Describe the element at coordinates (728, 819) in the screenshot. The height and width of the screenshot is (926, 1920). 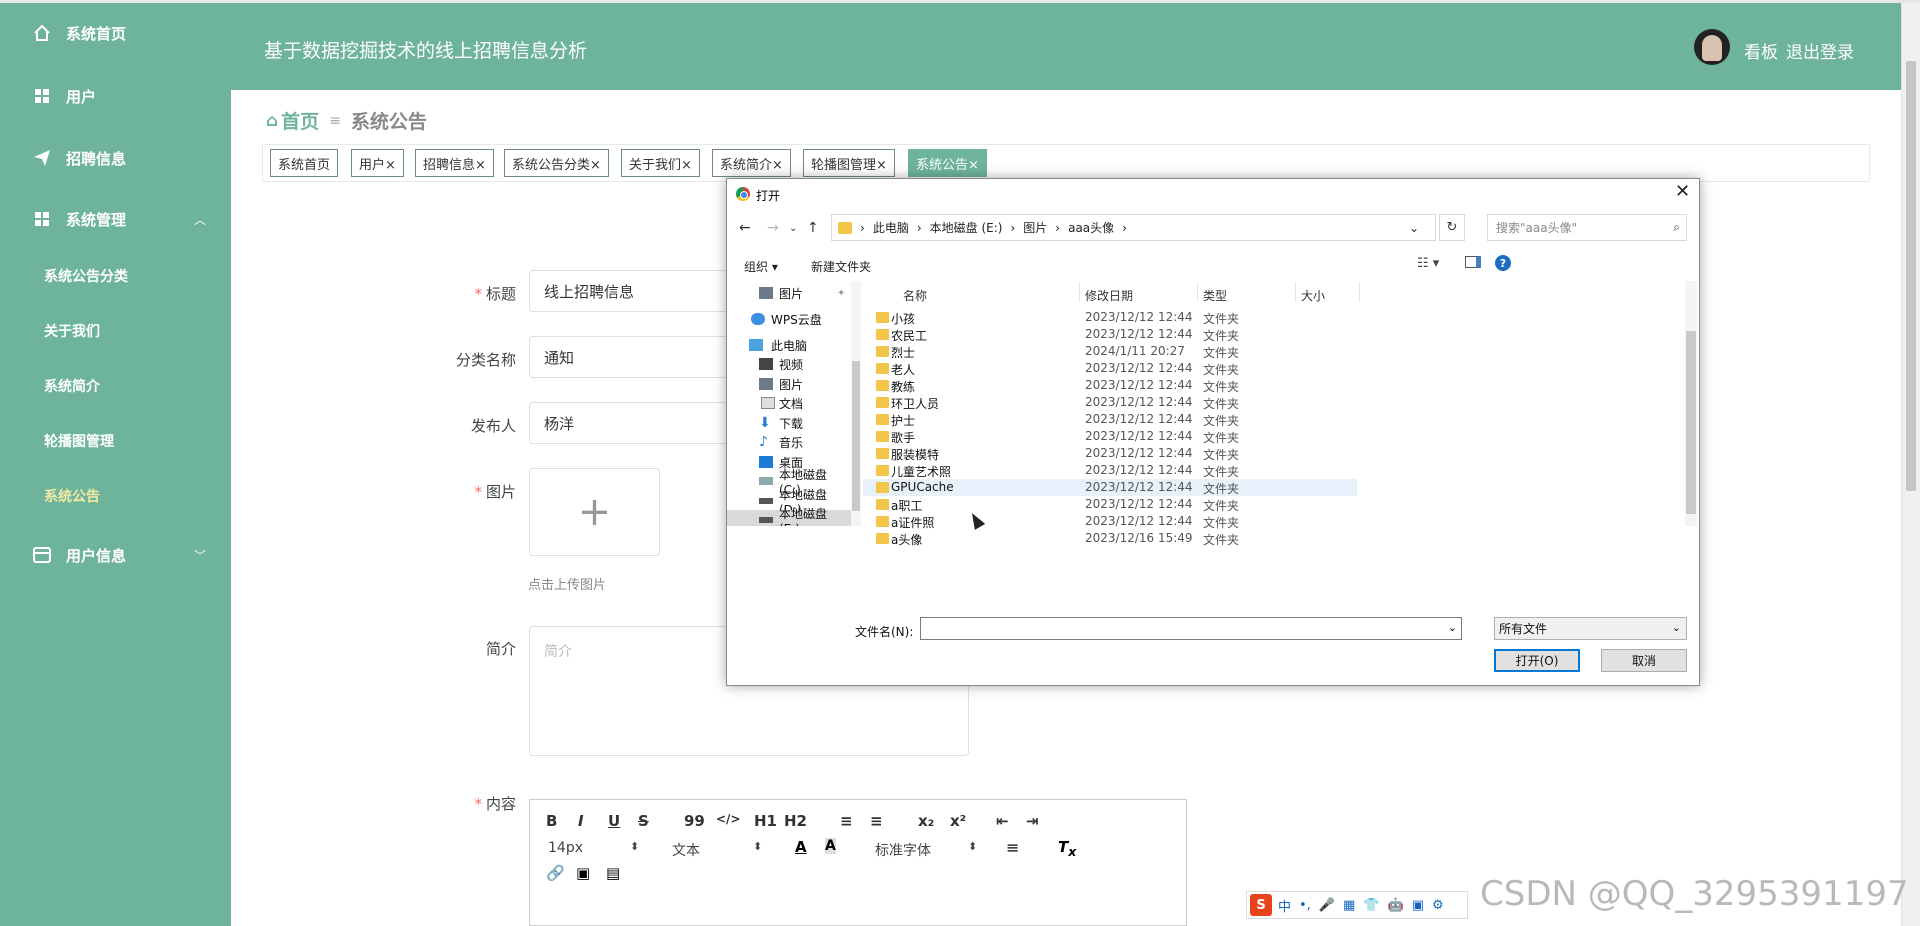
I see `code-button: </>` at that location.